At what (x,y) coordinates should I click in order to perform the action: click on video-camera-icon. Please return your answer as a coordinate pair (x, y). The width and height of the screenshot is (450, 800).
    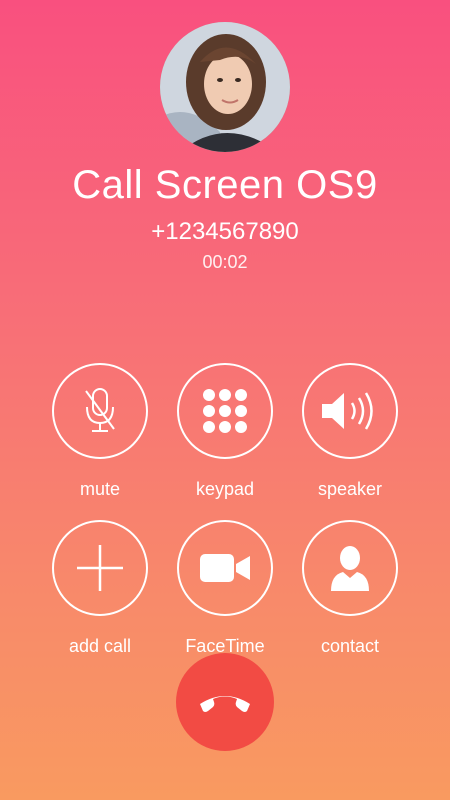
    Looking at the image, I should click on (225, 568).